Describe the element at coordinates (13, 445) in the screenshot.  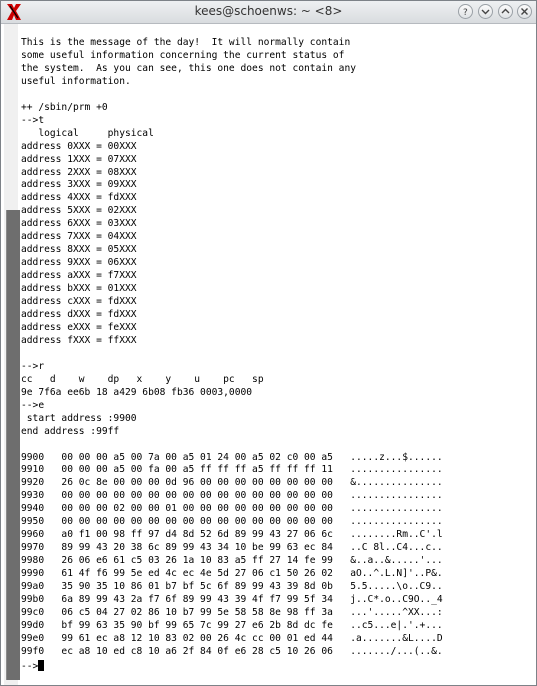
I see `scrollbar-thumb` at that location.